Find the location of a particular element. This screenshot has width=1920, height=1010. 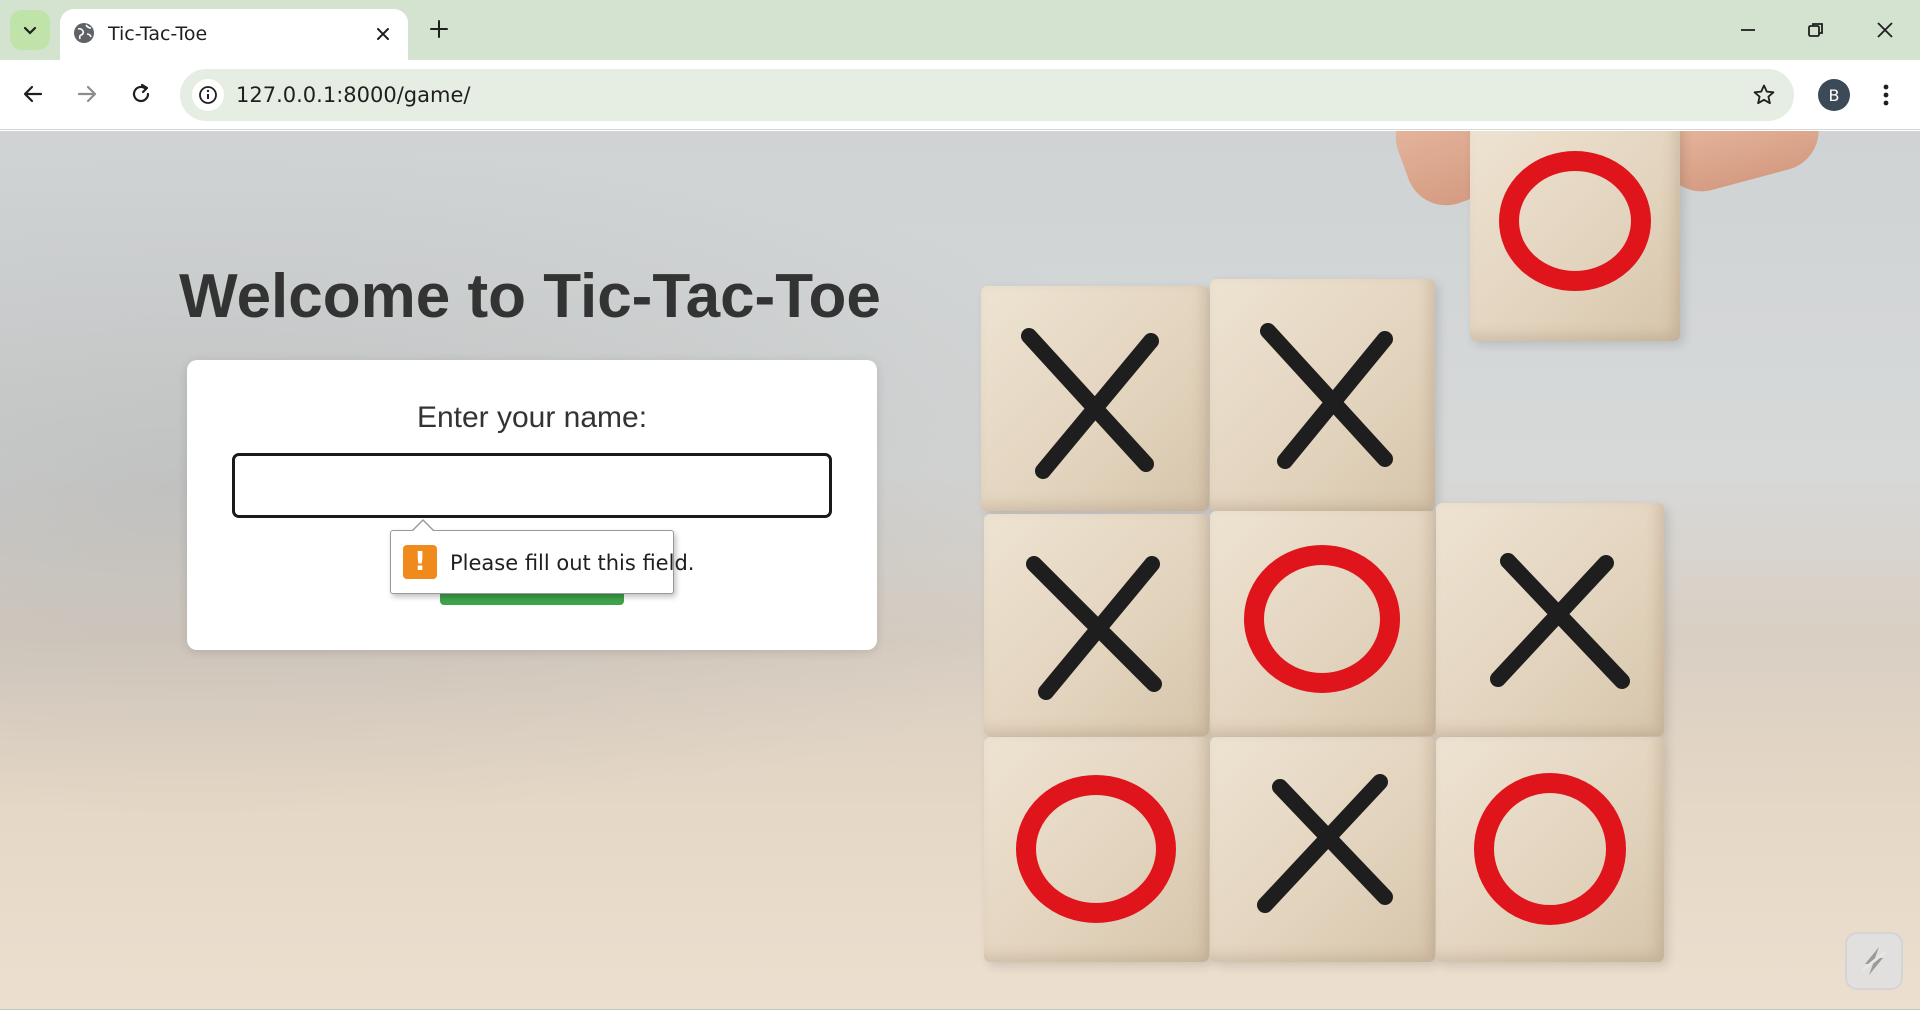

plus-icon is located at coordinates (439, 29).